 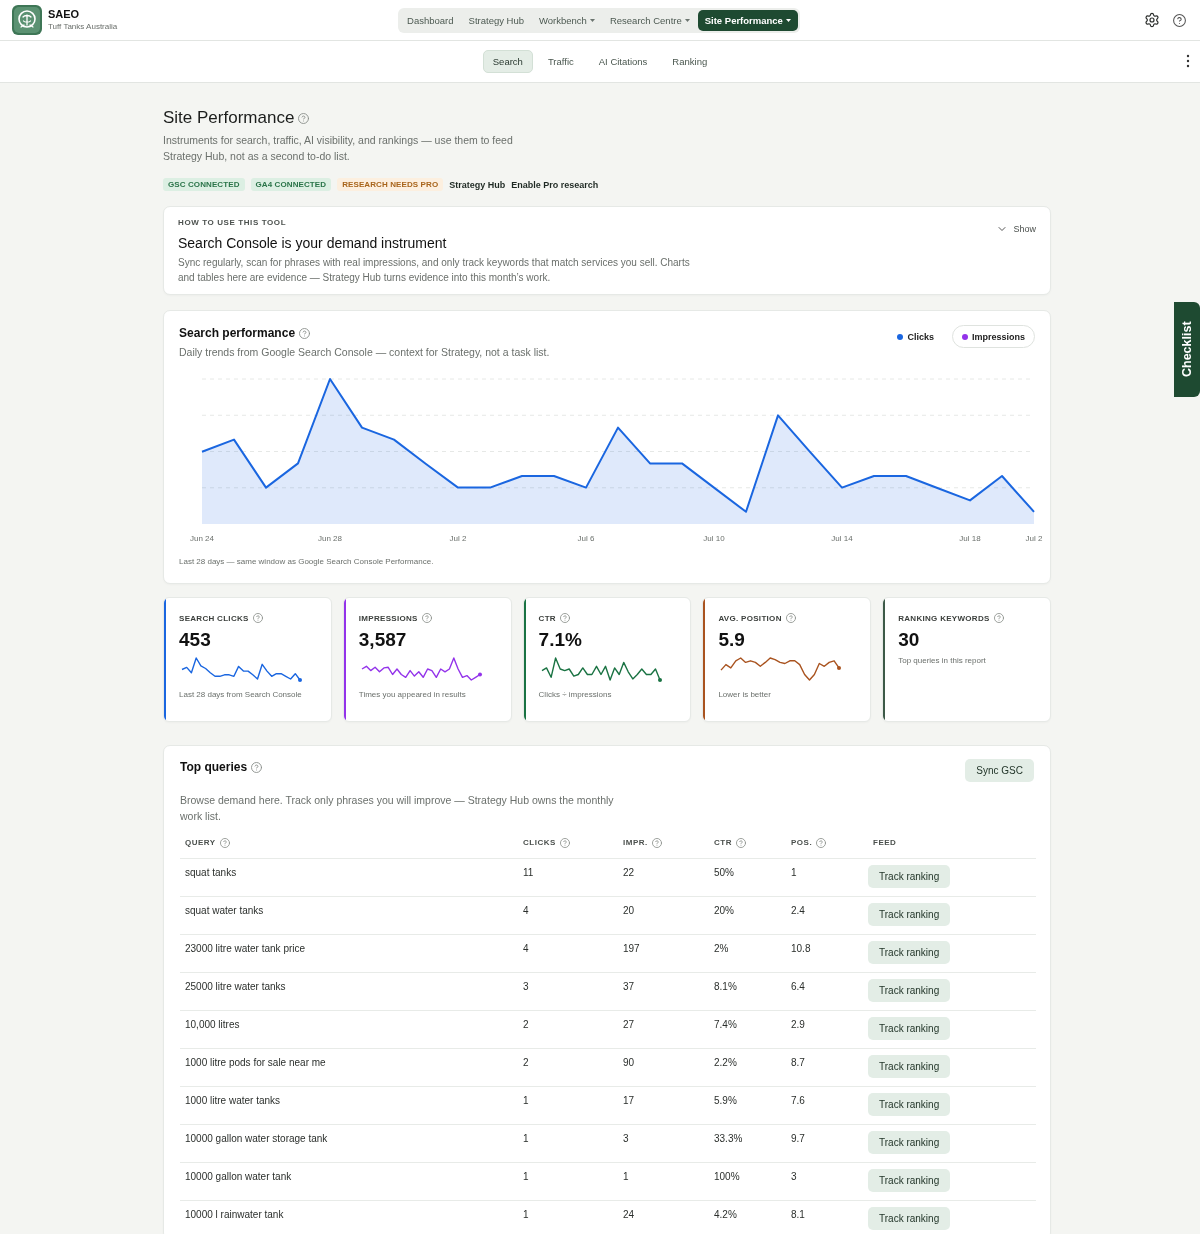 What do you see at coordinates (214, 767) in the screenshot?
I see `queries-title: Top queries` at bounding box center [214, 767].